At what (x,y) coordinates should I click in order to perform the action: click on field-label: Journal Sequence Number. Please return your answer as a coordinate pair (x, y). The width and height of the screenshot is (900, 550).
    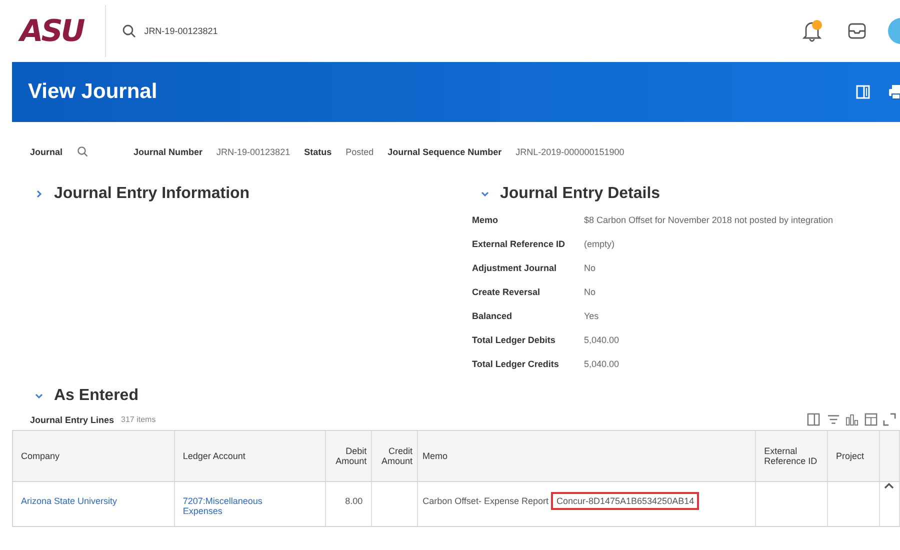
    Looking at the image, I should click on (445, 151).